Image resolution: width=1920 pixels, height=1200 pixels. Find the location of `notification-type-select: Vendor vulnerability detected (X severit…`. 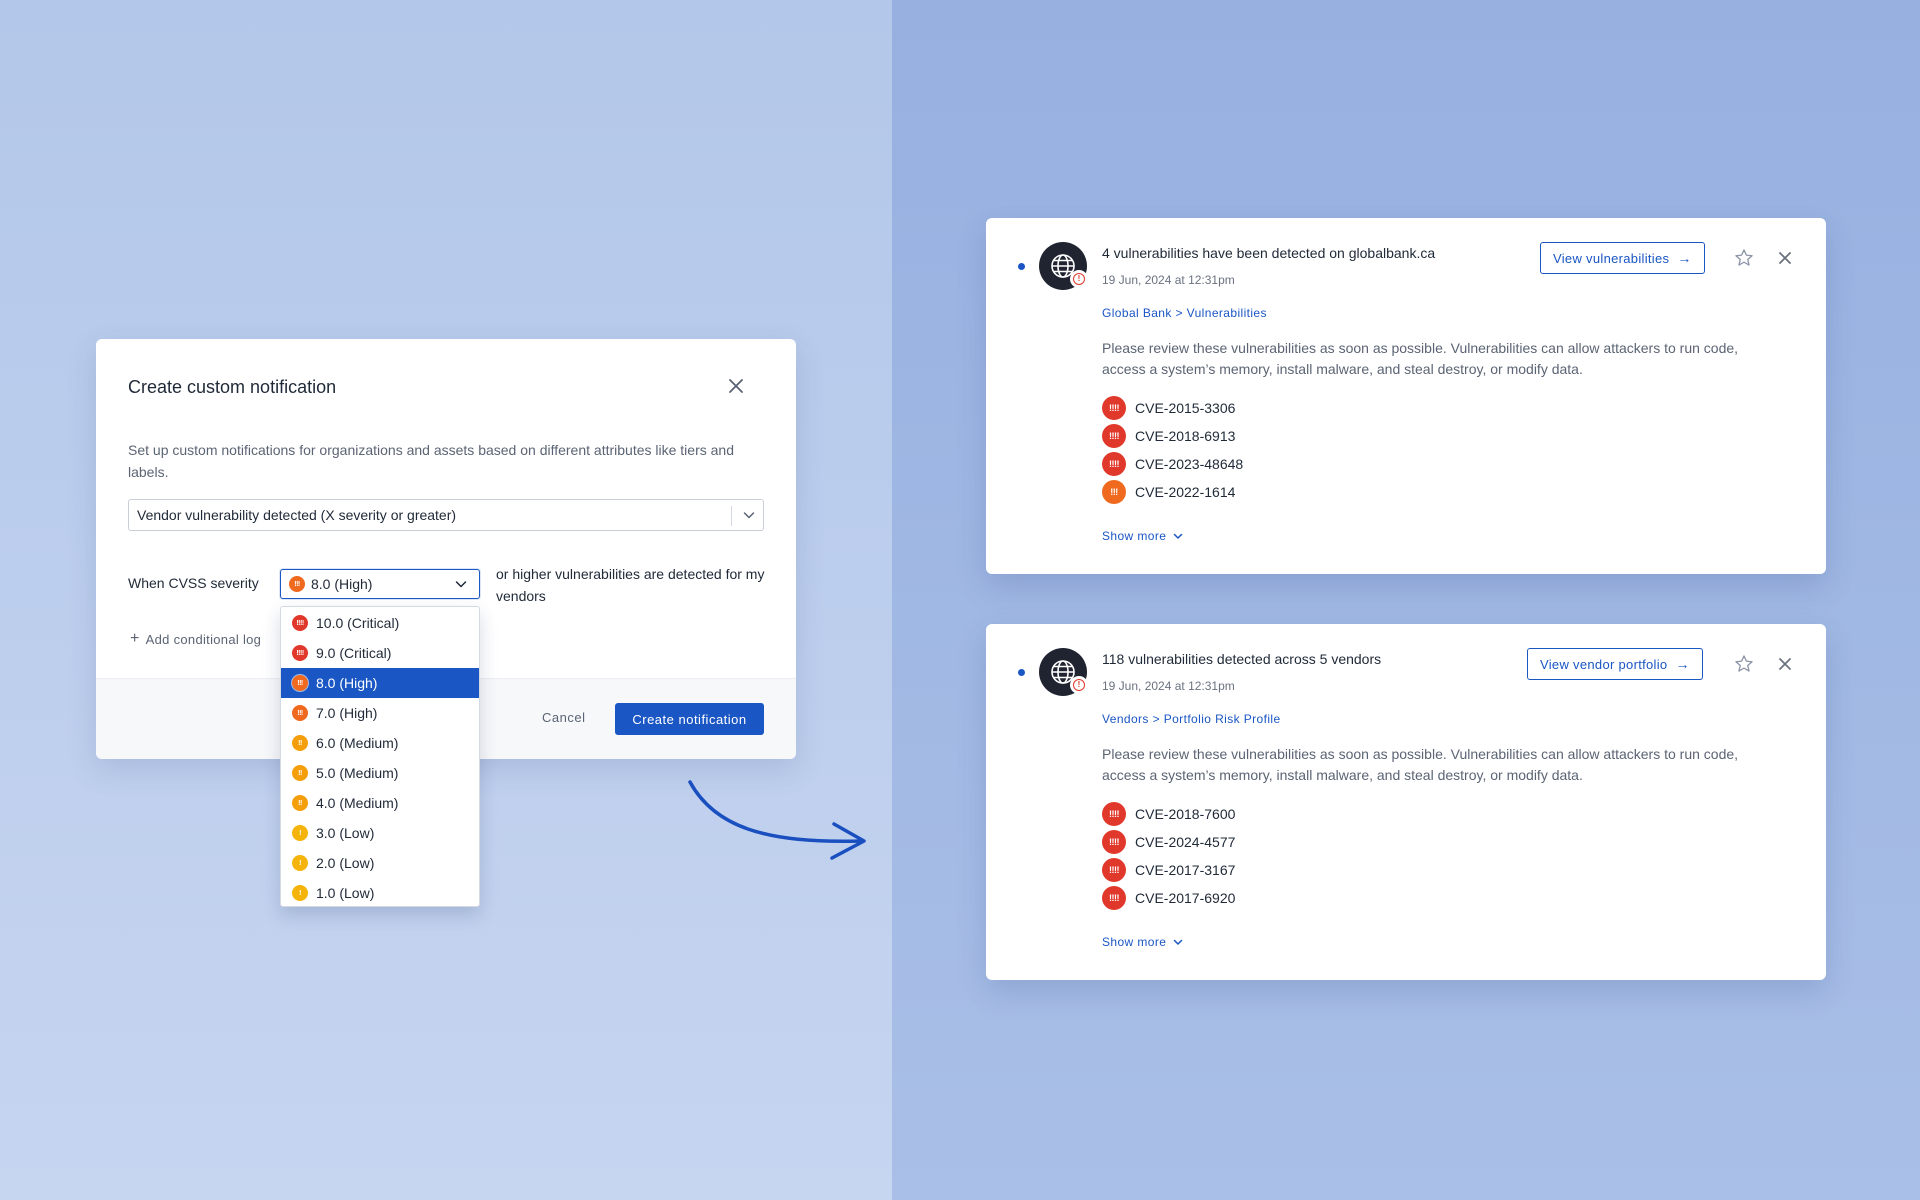

notification-type-select: Vendor vulnerability detected (X severit… is located at coordinates (446, 515).